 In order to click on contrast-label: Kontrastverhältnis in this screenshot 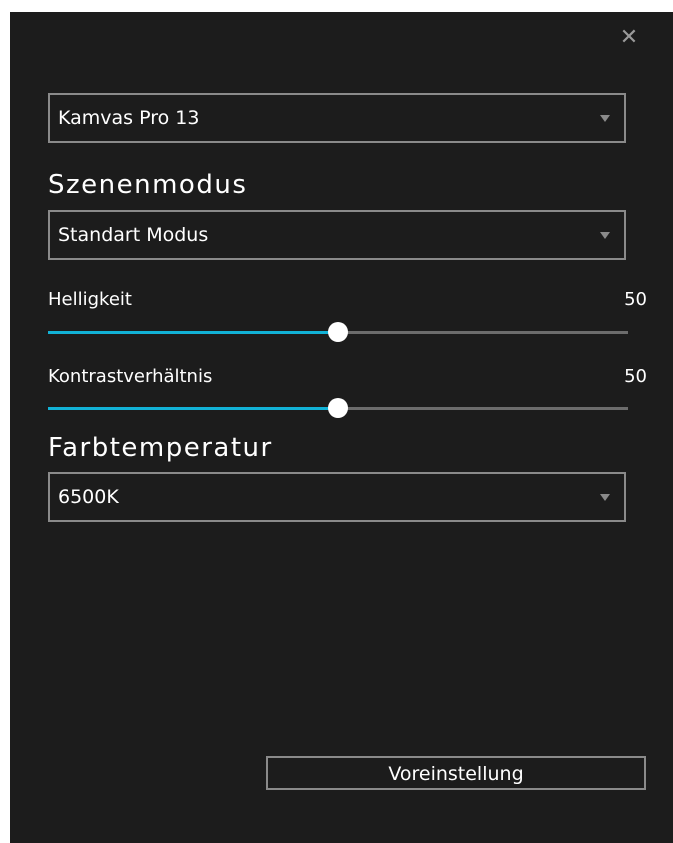, I will do `click(130, 376)`.